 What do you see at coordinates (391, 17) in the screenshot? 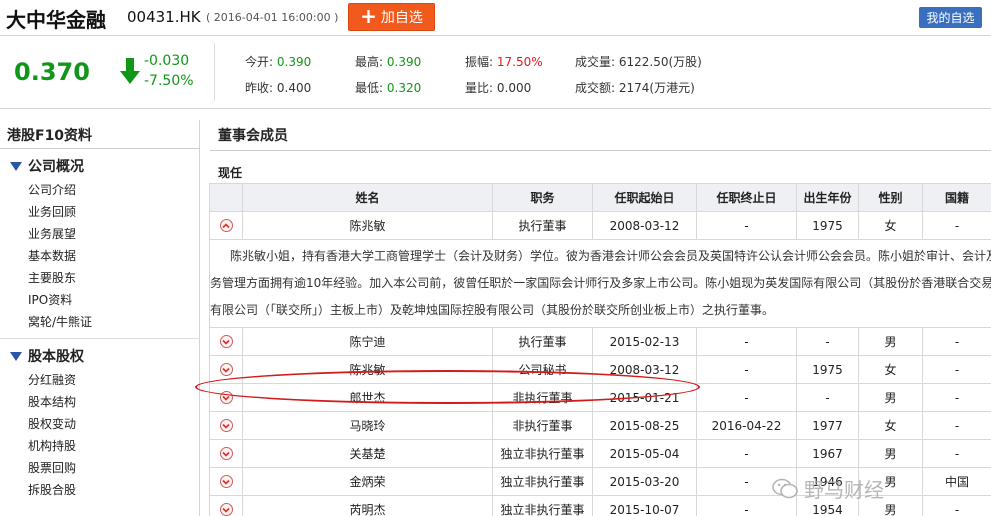
I see `add-watchlist-button: + 加自选` at bounding box center [391, 17].